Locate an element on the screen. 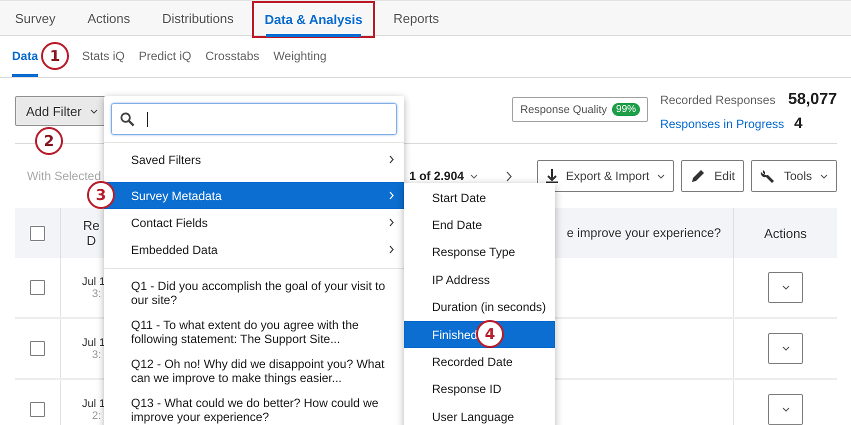  menu-item: Response Type is located at coordinates (479, 252).